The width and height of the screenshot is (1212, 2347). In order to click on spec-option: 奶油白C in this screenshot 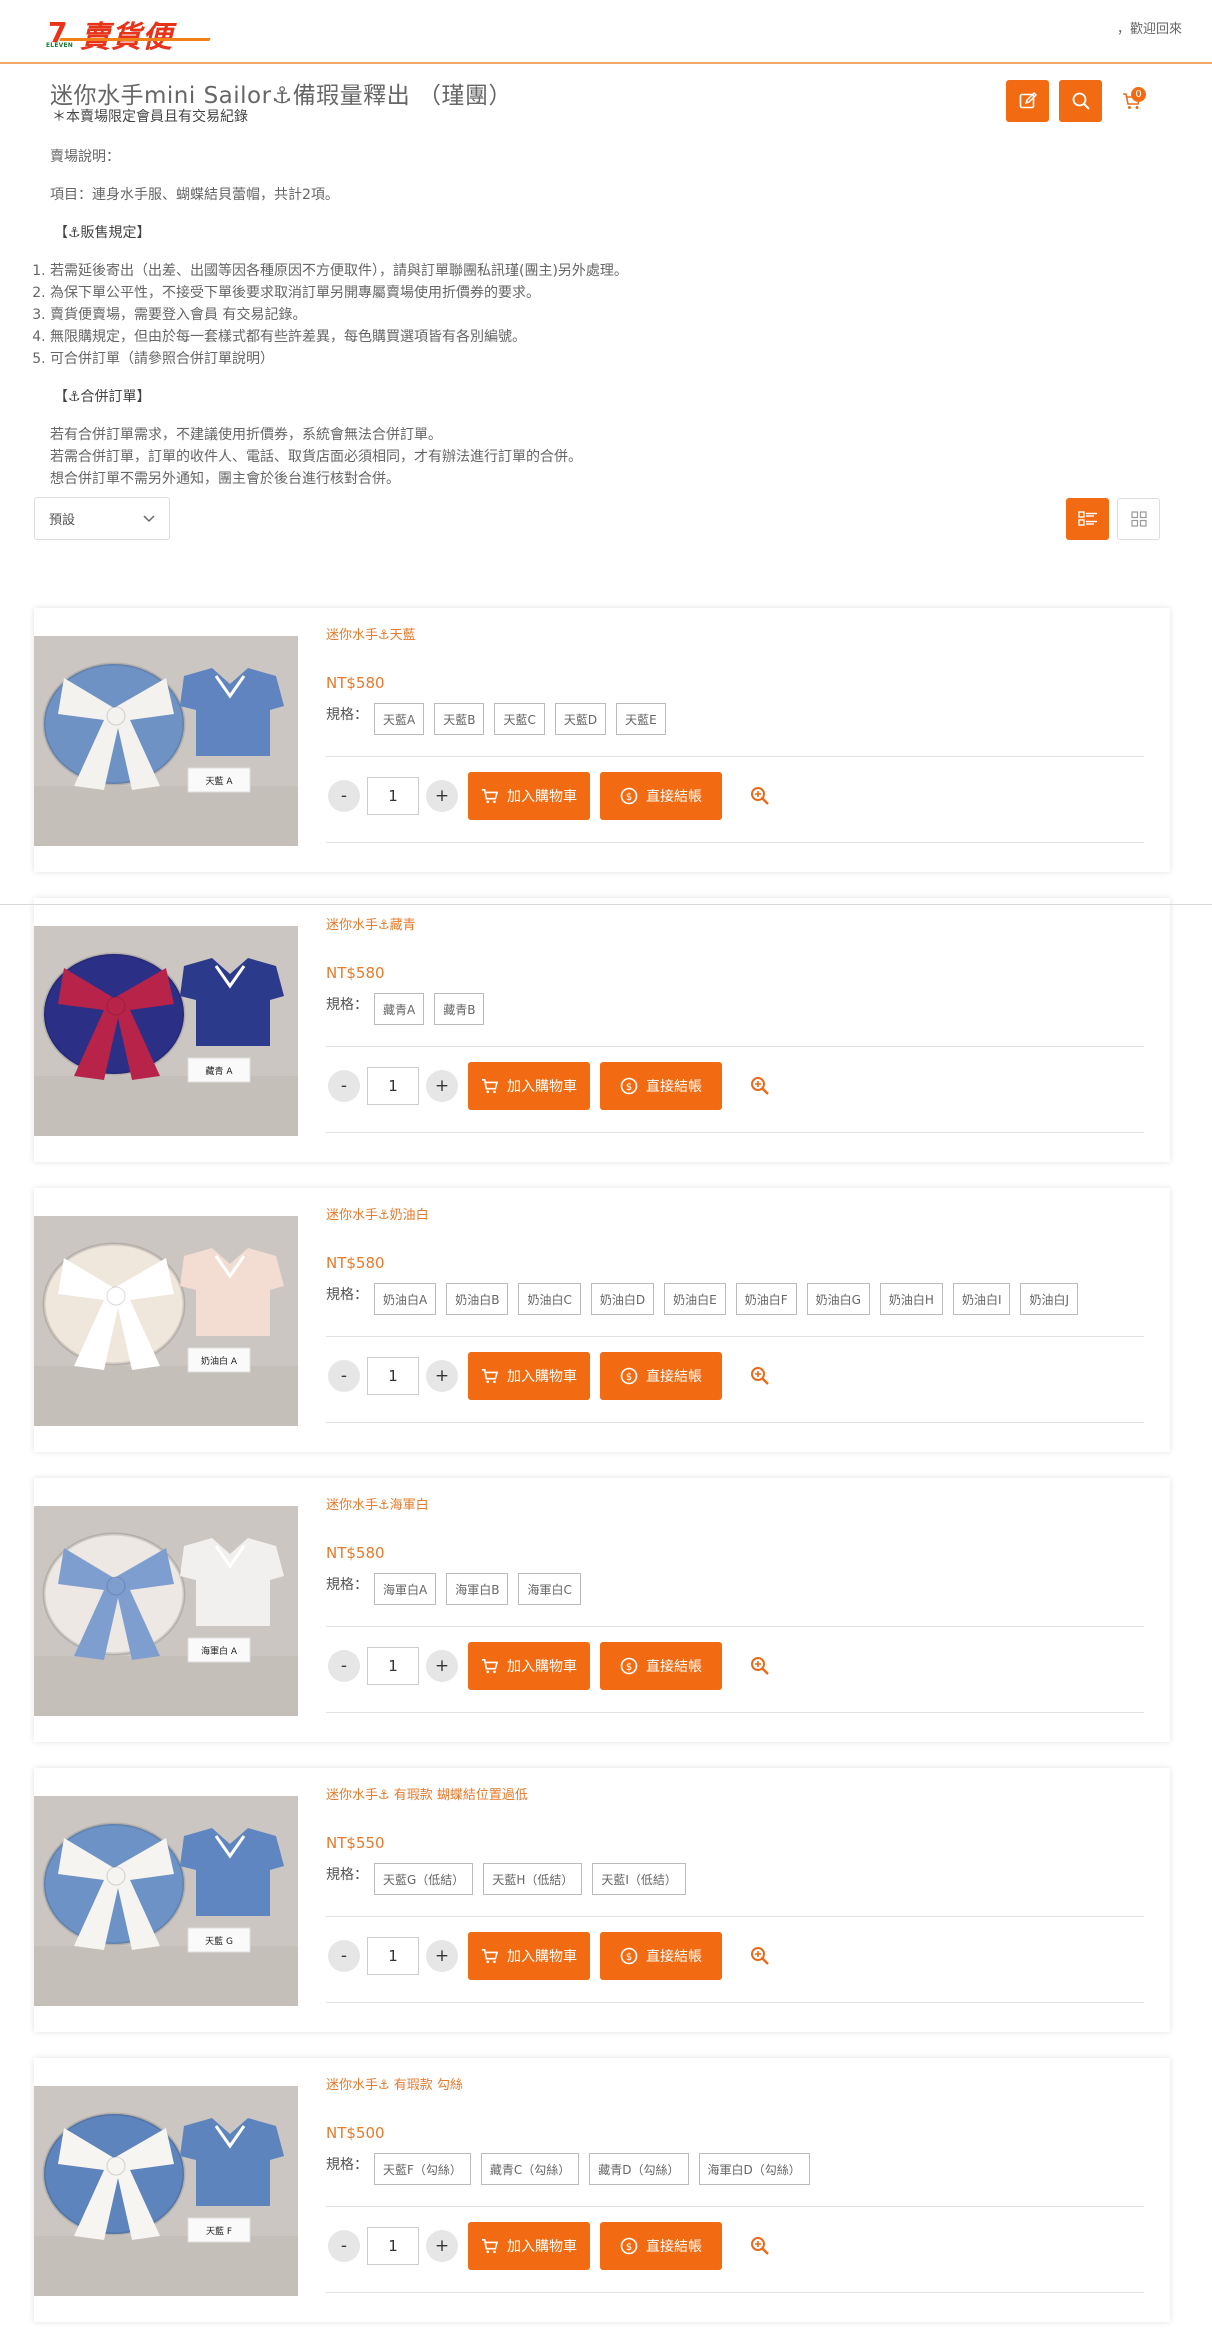, I will do `click(549, 1299)`.